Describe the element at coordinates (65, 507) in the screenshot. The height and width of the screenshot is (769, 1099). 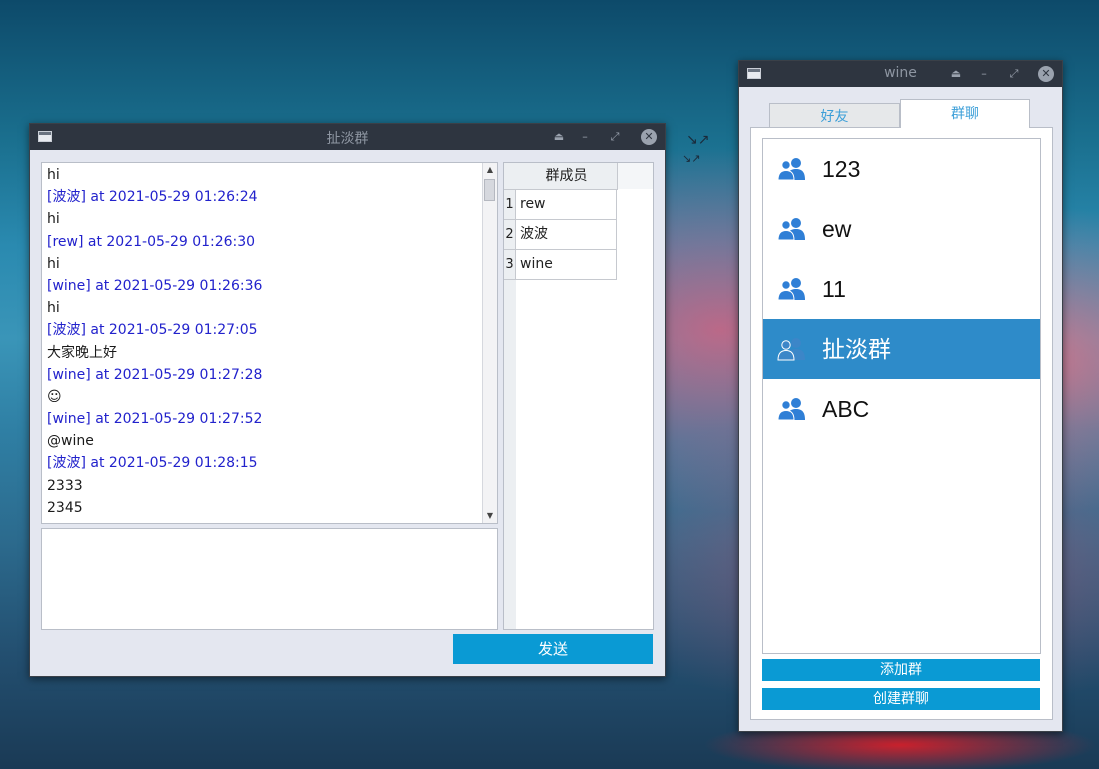
I see `message-text: 2345` at that location.